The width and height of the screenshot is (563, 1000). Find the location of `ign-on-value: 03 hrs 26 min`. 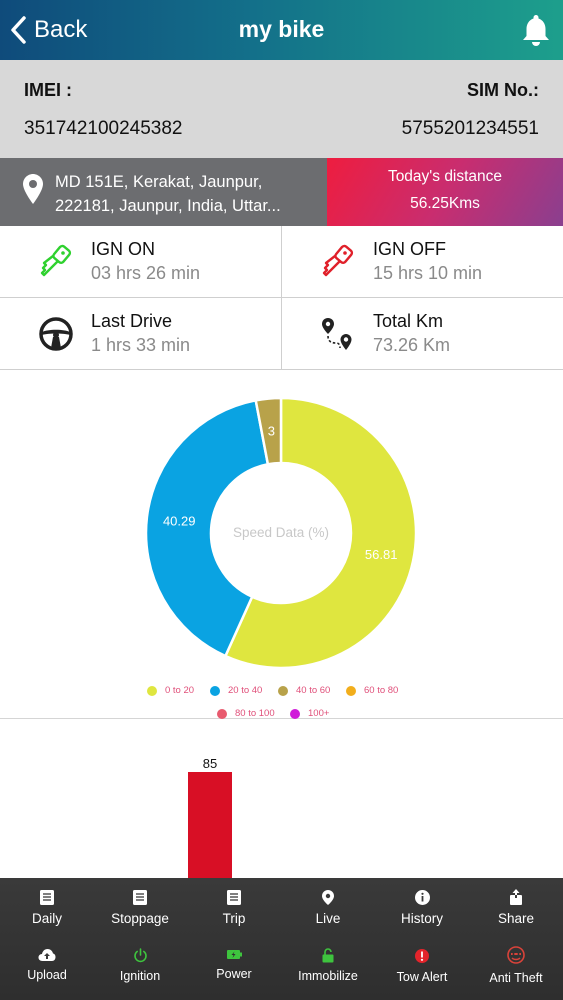

ign-on-value: 03 hrs 26 min is located at coordinates (146, 273).